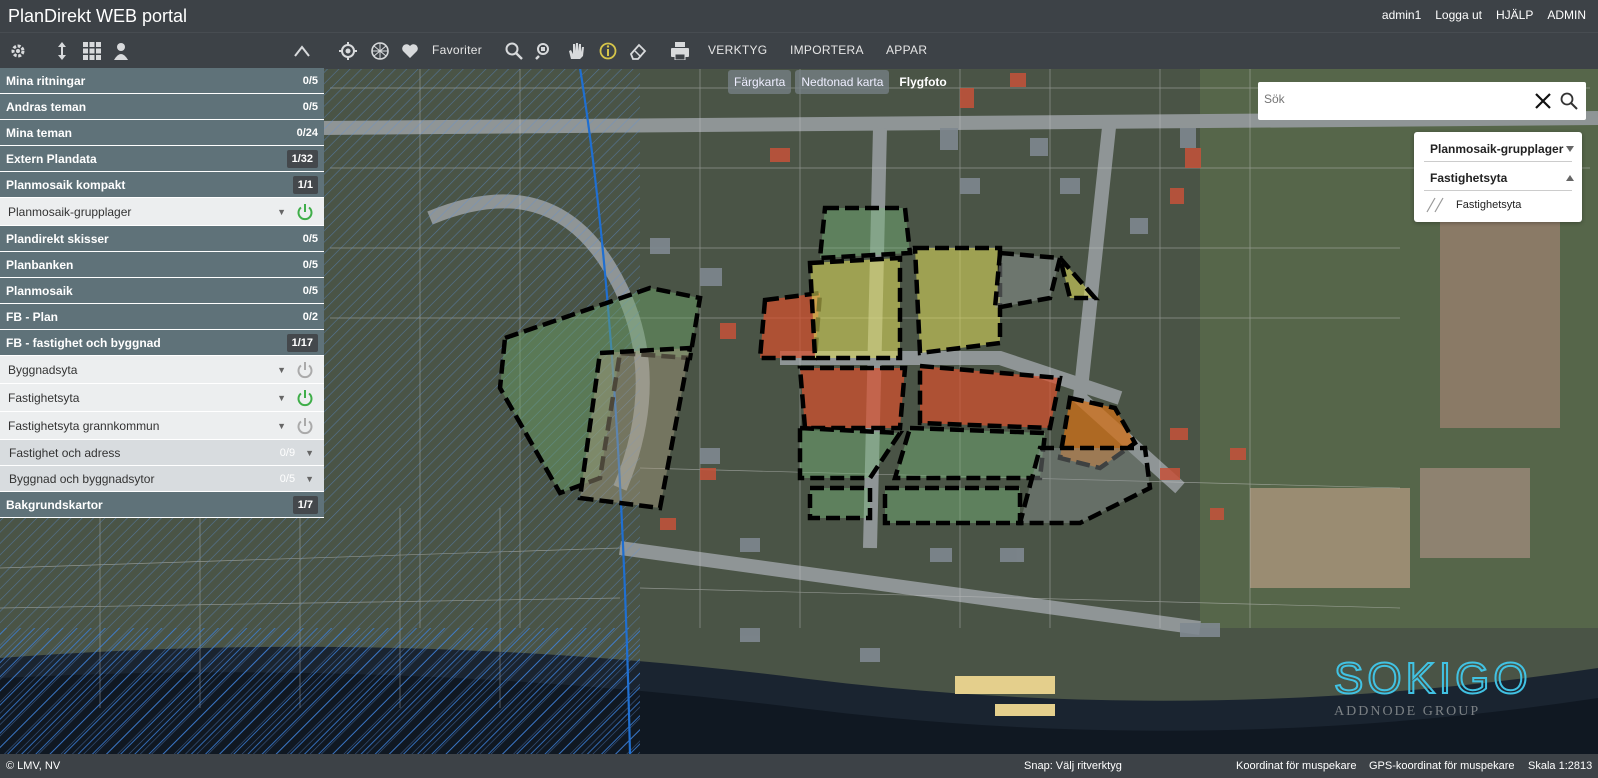 This screenshot has width=1598, height=778. What do you see at coordinates (162, 133) in the screenshot?
I see `group-mina-teman: Mina teman 0/24` at bounding box center [162, 133].